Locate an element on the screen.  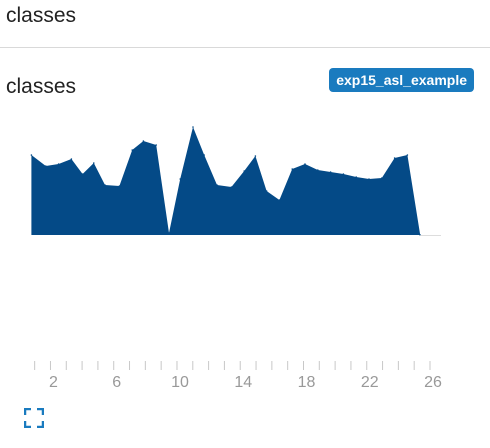
run-badge: exp15_asl_example is located at coordinates (401, 80).